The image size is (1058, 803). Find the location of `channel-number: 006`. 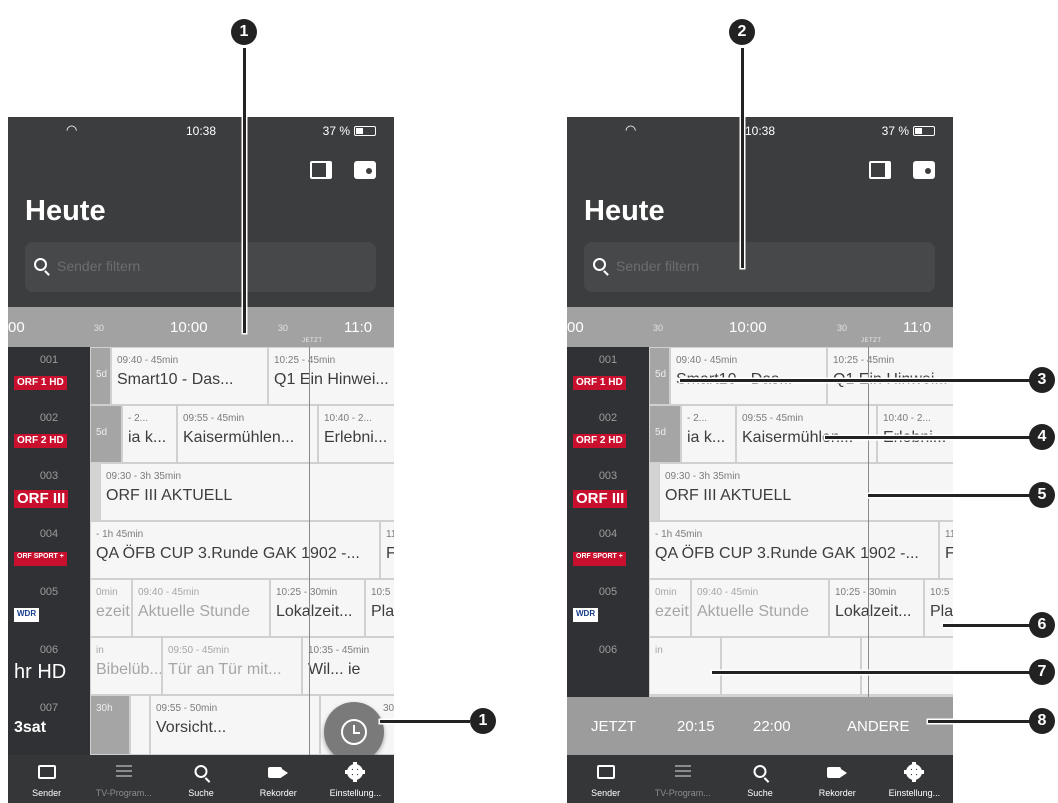

channel-number: 006 is located at coordinates (608, 650).